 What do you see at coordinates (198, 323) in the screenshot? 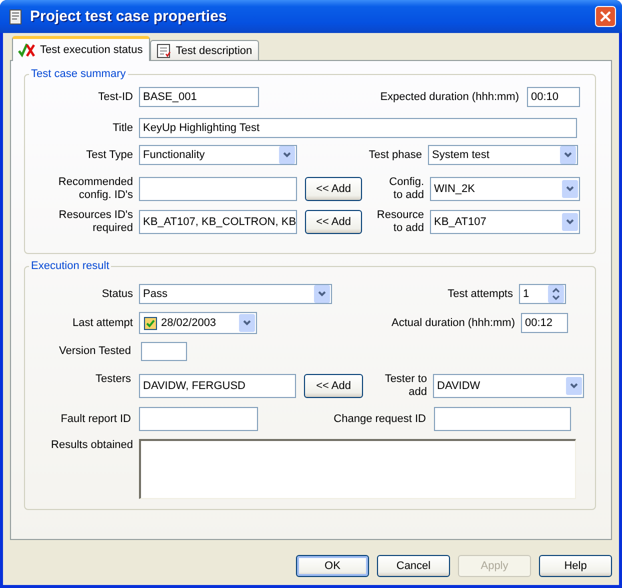
I see `date-picker: 28/02/2003` at bounding box center [198, 323].